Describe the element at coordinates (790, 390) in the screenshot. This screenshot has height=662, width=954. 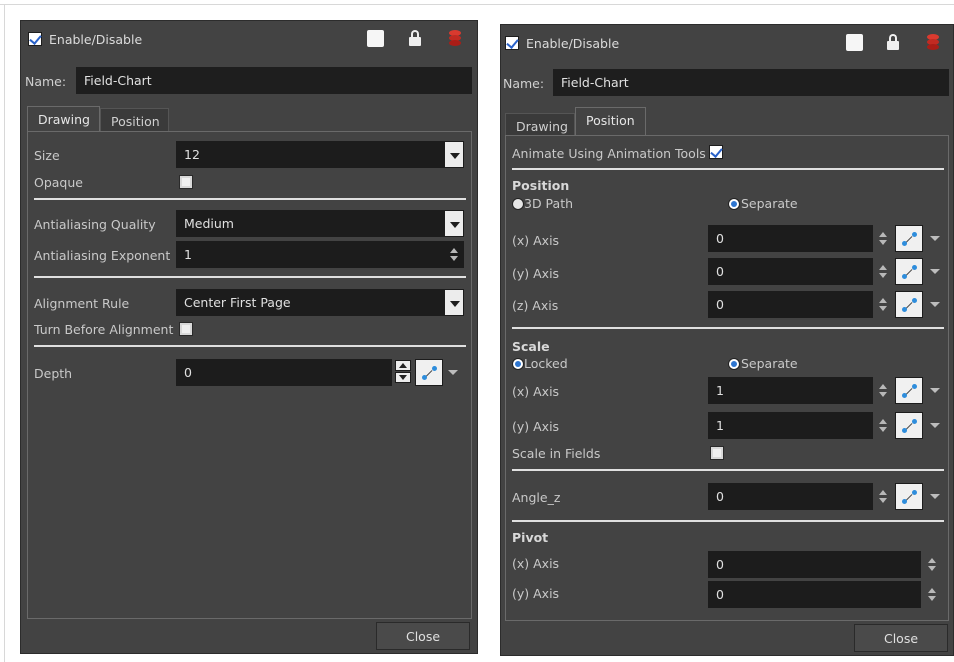
I see `scale-x-field: 1` at that location.